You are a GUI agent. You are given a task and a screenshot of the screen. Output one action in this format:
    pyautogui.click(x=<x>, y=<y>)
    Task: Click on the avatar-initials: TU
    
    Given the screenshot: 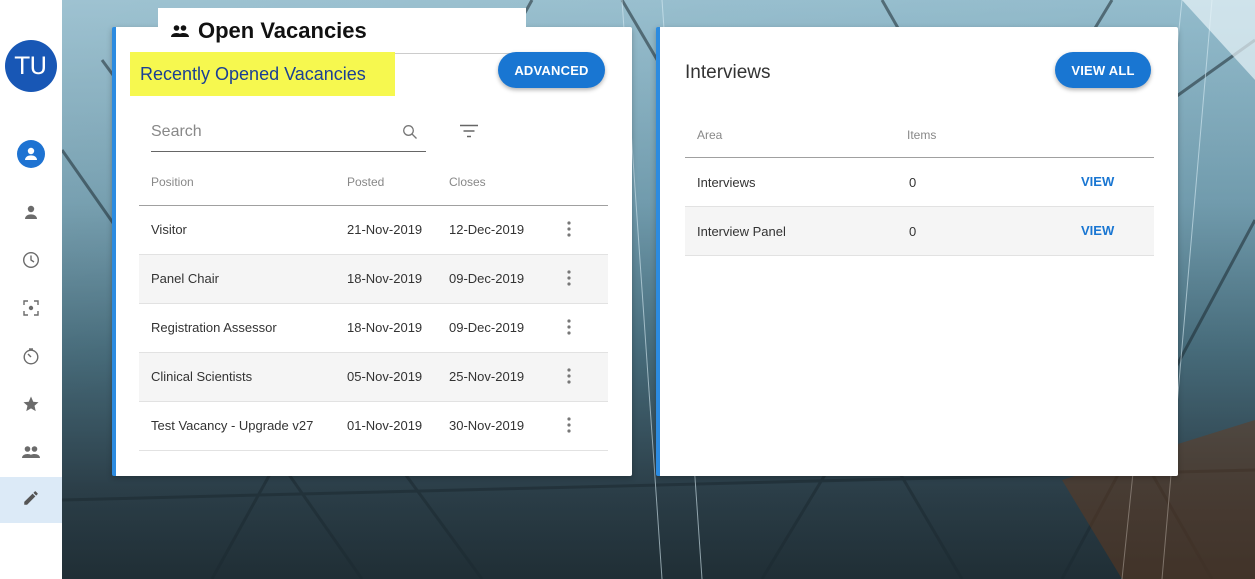 What is the action you would take?
    pyautogui.click(x=31, y=66)
    